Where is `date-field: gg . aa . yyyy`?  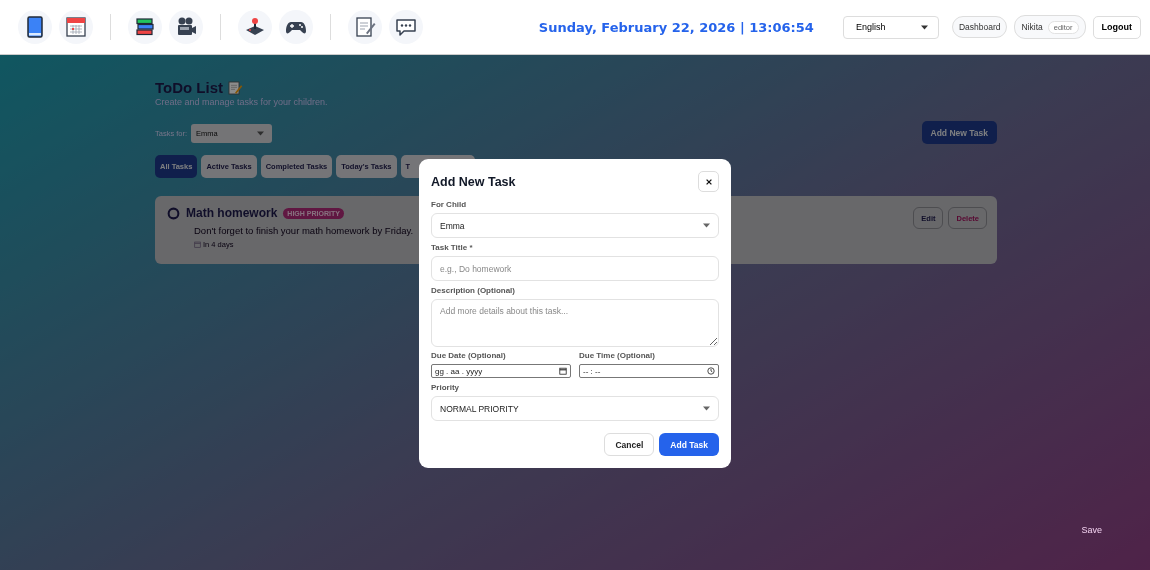
date-field: gg . aa . yyyy is located at coordinates (501, 371).